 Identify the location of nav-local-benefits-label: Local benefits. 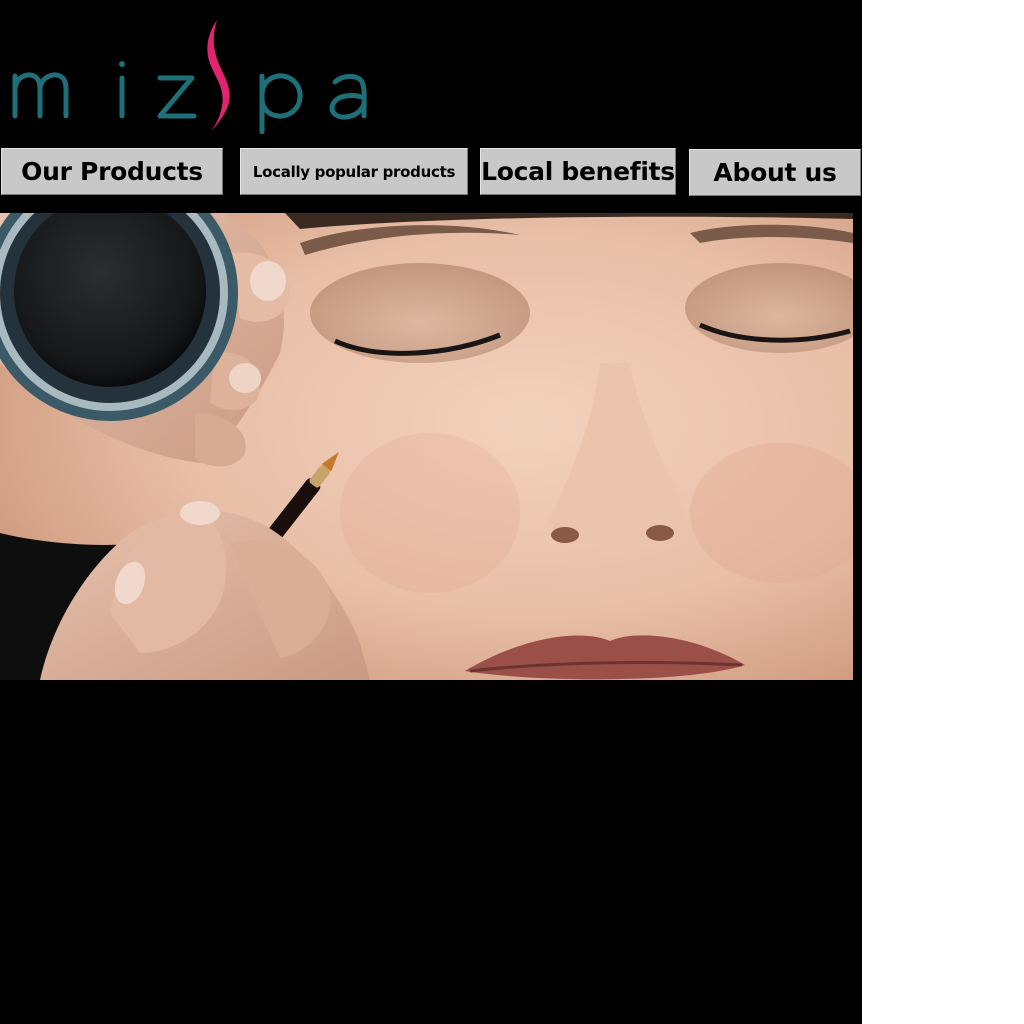
(578, 171).